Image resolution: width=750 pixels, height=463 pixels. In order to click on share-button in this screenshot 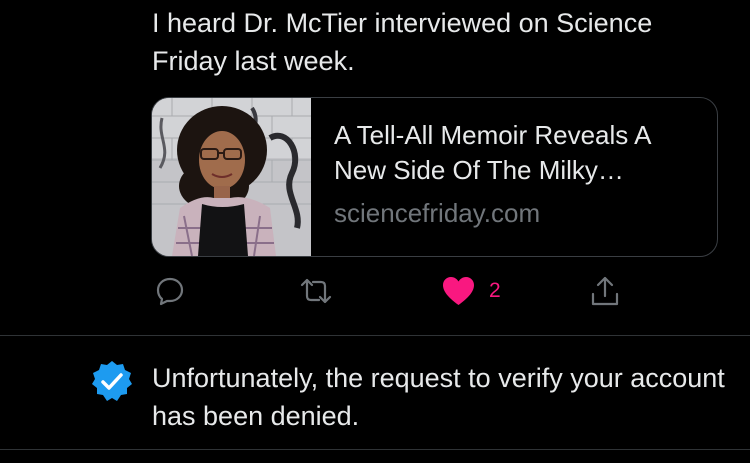, I will do `click(605, 291)`.